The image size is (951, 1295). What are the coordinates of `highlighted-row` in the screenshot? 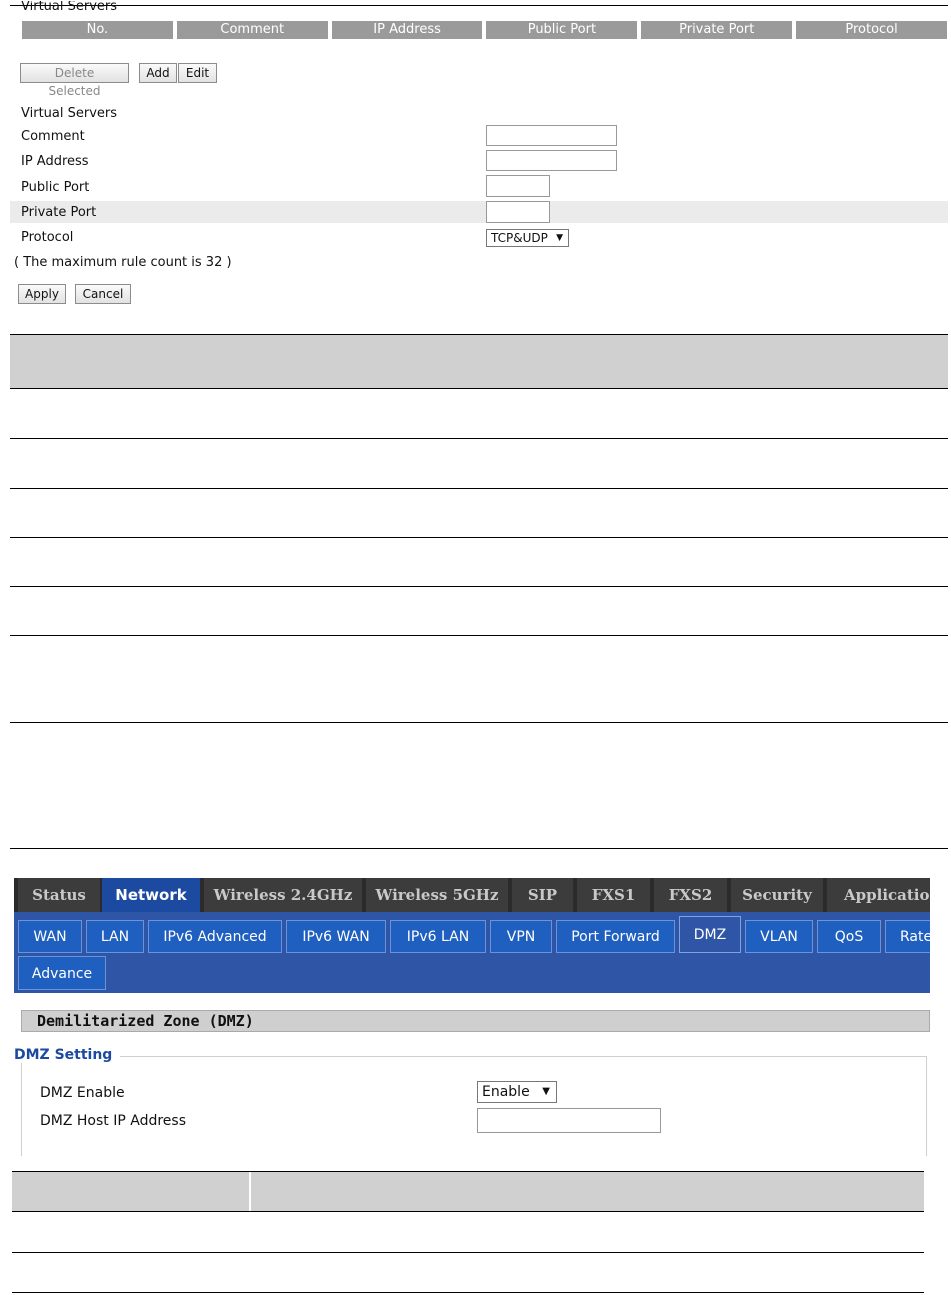 It's located at (479, 212).